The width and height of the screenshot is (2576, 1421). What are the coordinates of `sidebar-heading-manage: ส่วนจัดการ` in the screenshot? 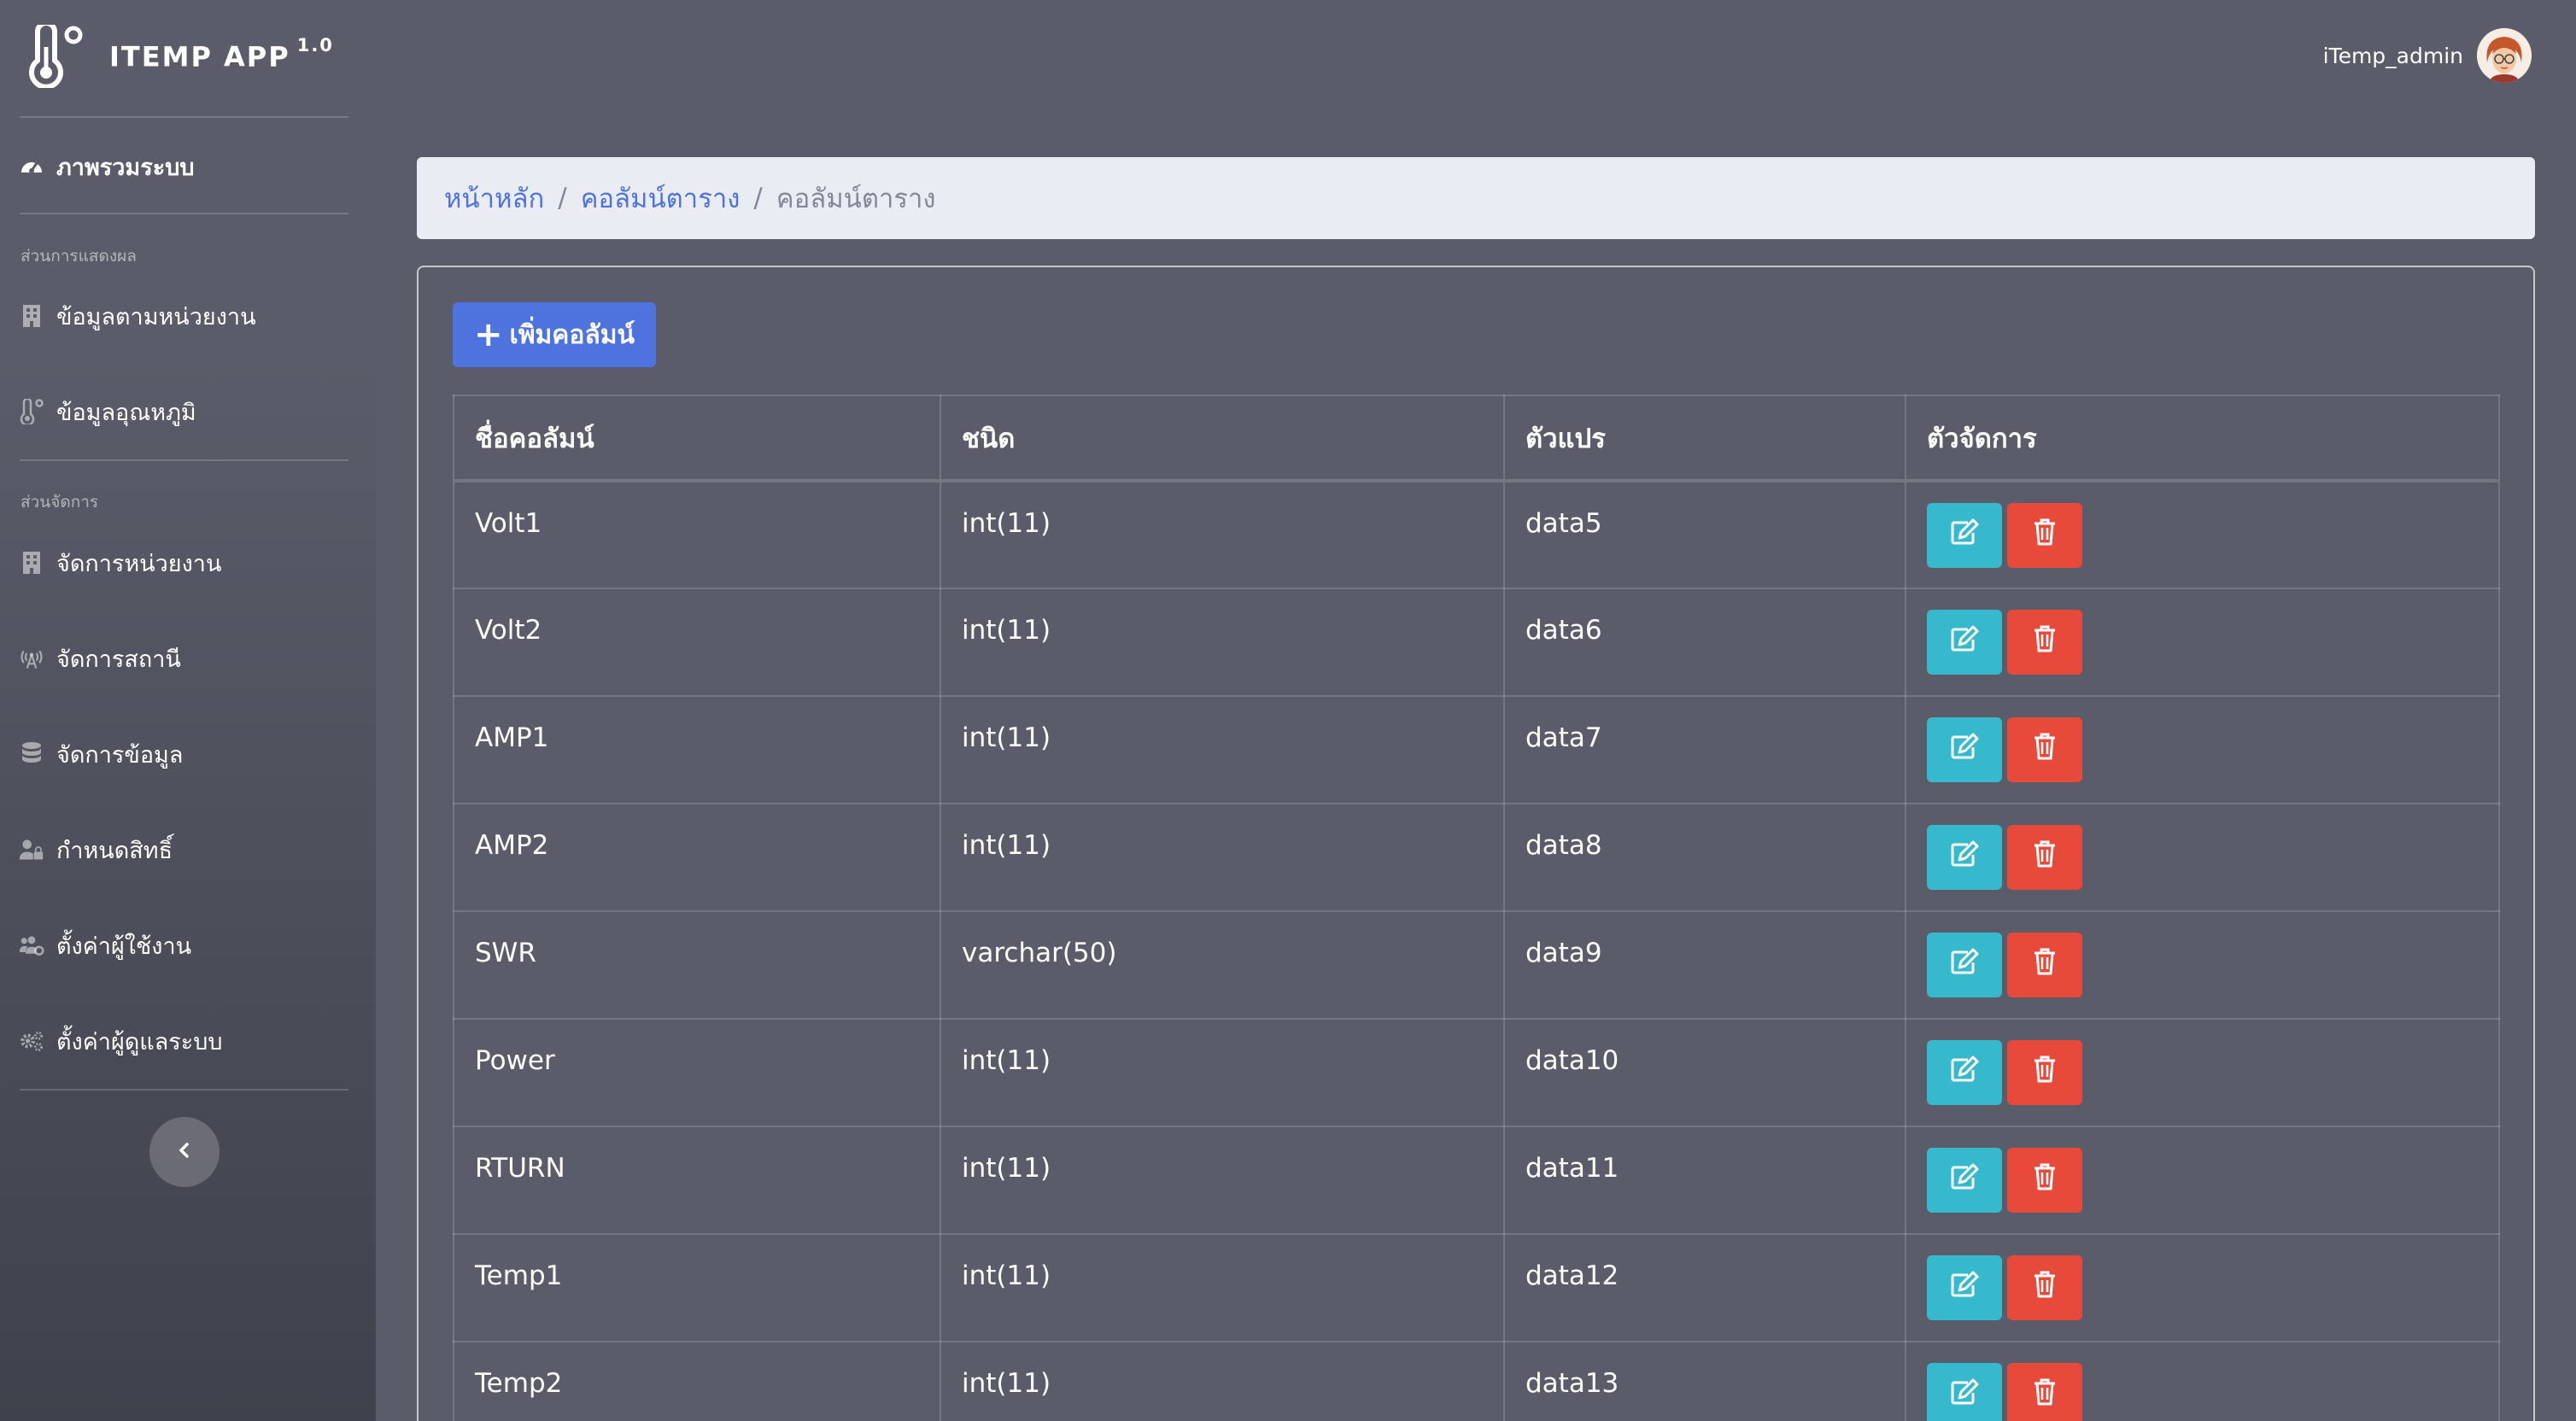 It's located at (59, 502).